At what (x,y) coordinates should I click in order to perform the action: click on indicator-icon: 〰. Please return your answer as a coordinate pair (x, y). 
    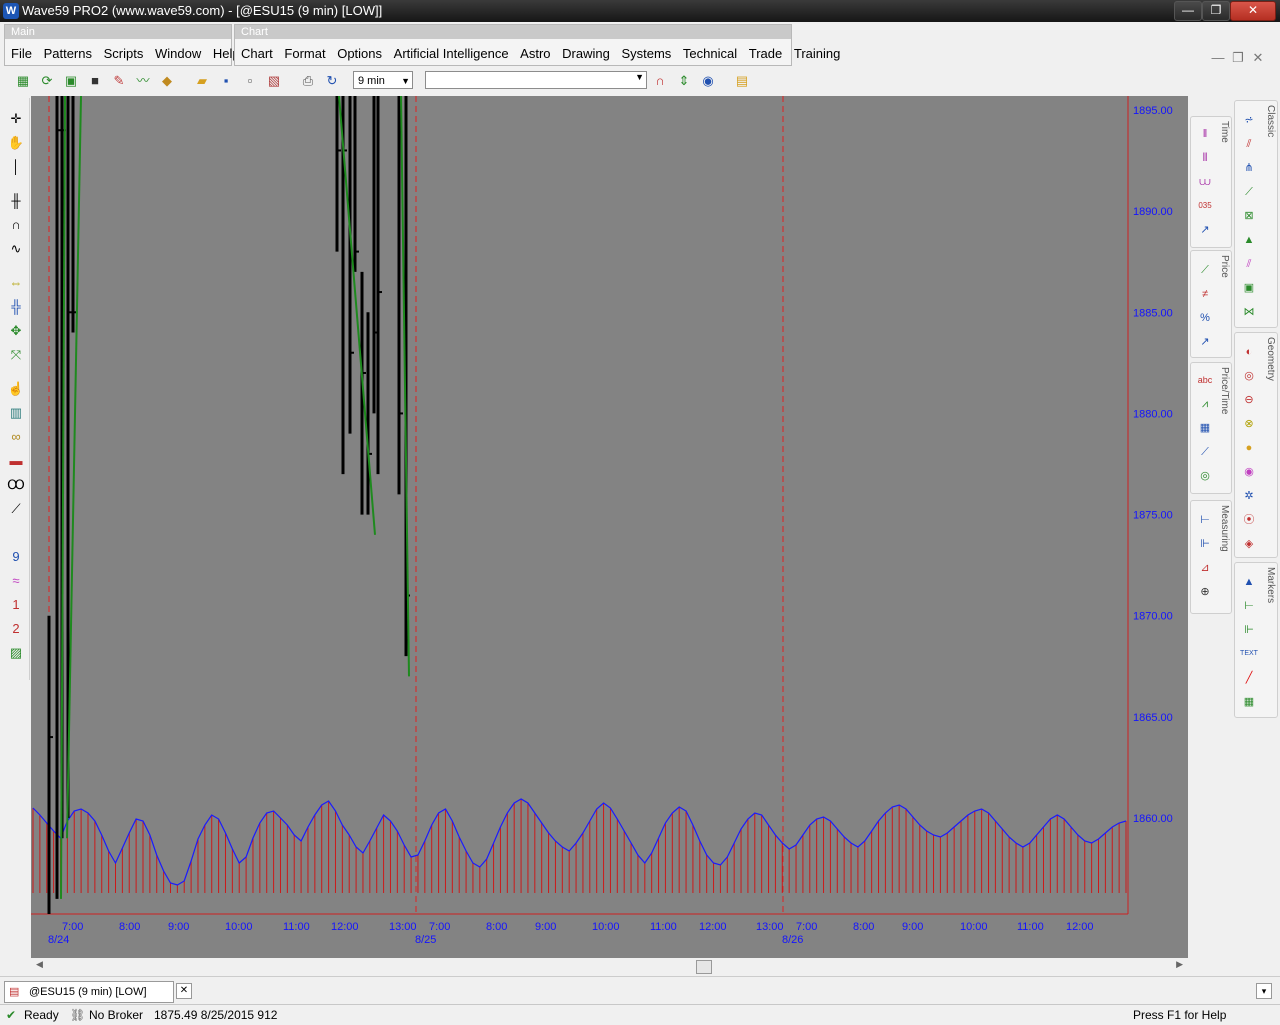
    Looking at the image, I should click on (143, 81).